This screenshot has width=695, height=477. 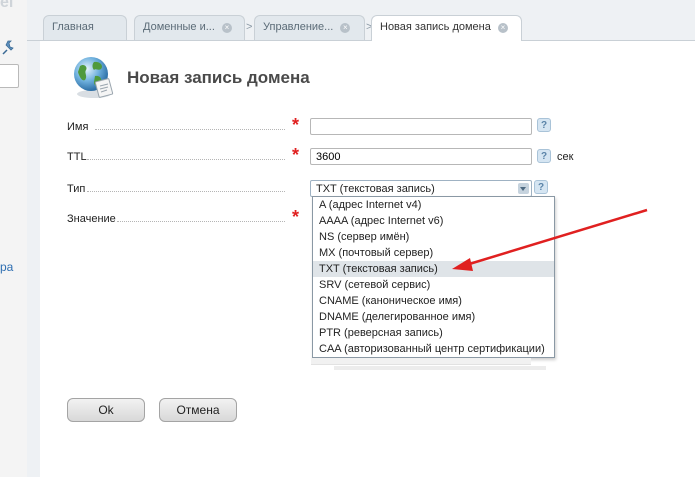 What do you see at coordinates (14, 238) in the screenshot?
I see `left-panel: el ра` at bounding box center [14, 238].